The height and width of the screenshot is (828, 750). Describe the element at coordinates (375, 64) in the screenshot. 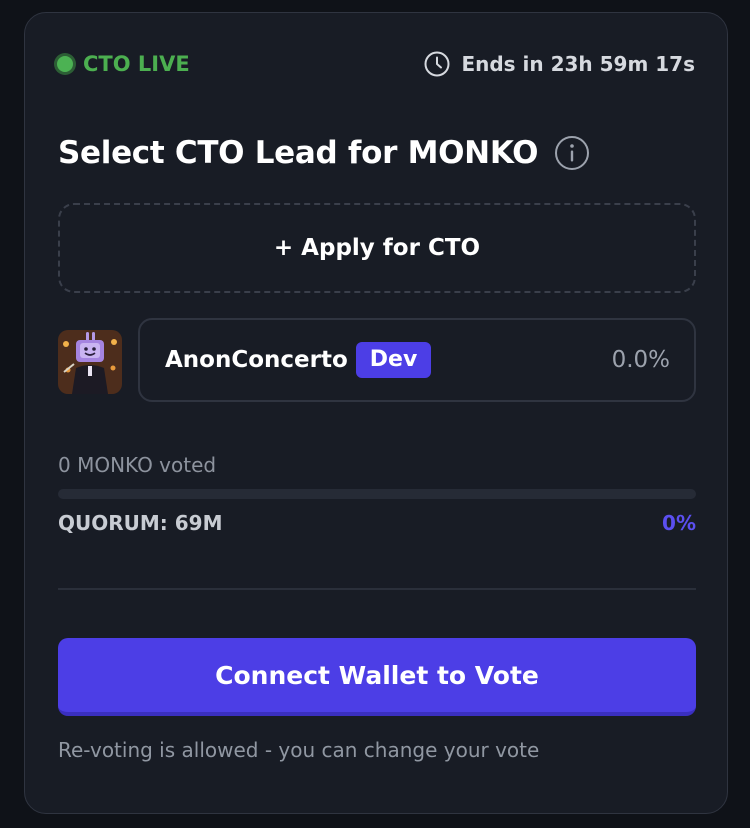

I see `status-row: CTO LIVE Ends in 23h 59m 17s` at that location.